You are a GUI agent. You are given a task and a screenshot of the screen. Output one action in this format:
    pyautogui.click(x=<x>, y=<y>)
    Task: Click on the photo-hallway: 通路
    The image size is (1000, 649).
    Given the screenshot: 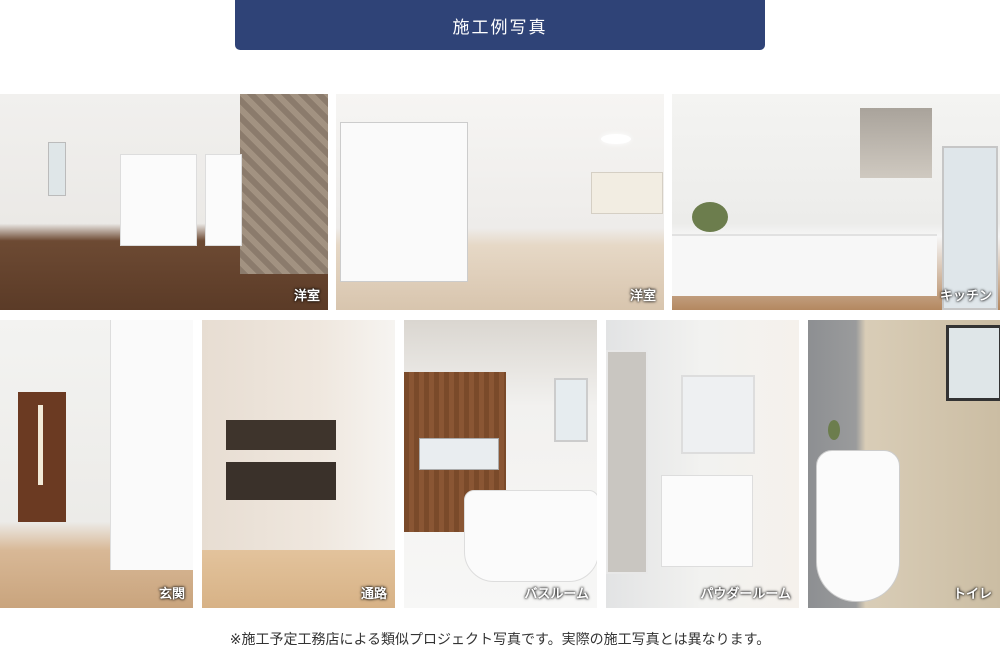 What is the action you would take?
    pyautogui.click(x=298, y=464)
    